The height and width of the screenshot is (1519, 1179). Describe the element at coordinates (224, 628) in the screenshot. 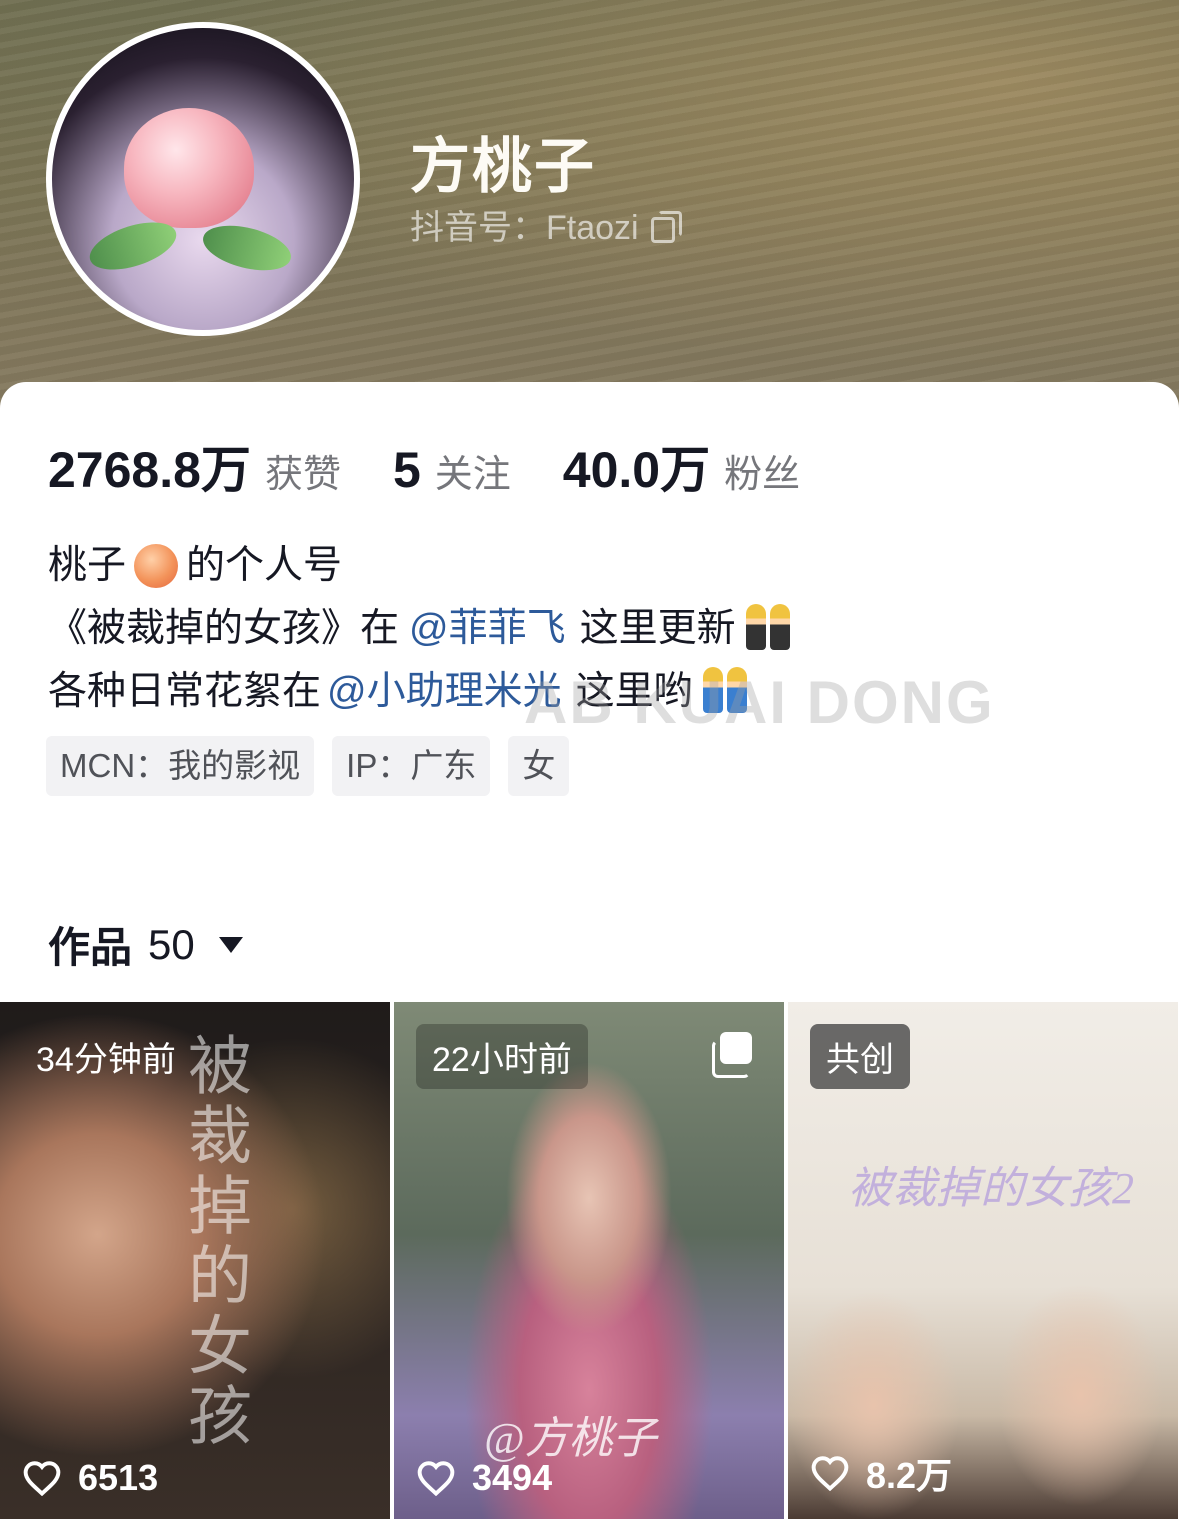

I see `bio-text: 《被裁掉的女孩》在` at that location.